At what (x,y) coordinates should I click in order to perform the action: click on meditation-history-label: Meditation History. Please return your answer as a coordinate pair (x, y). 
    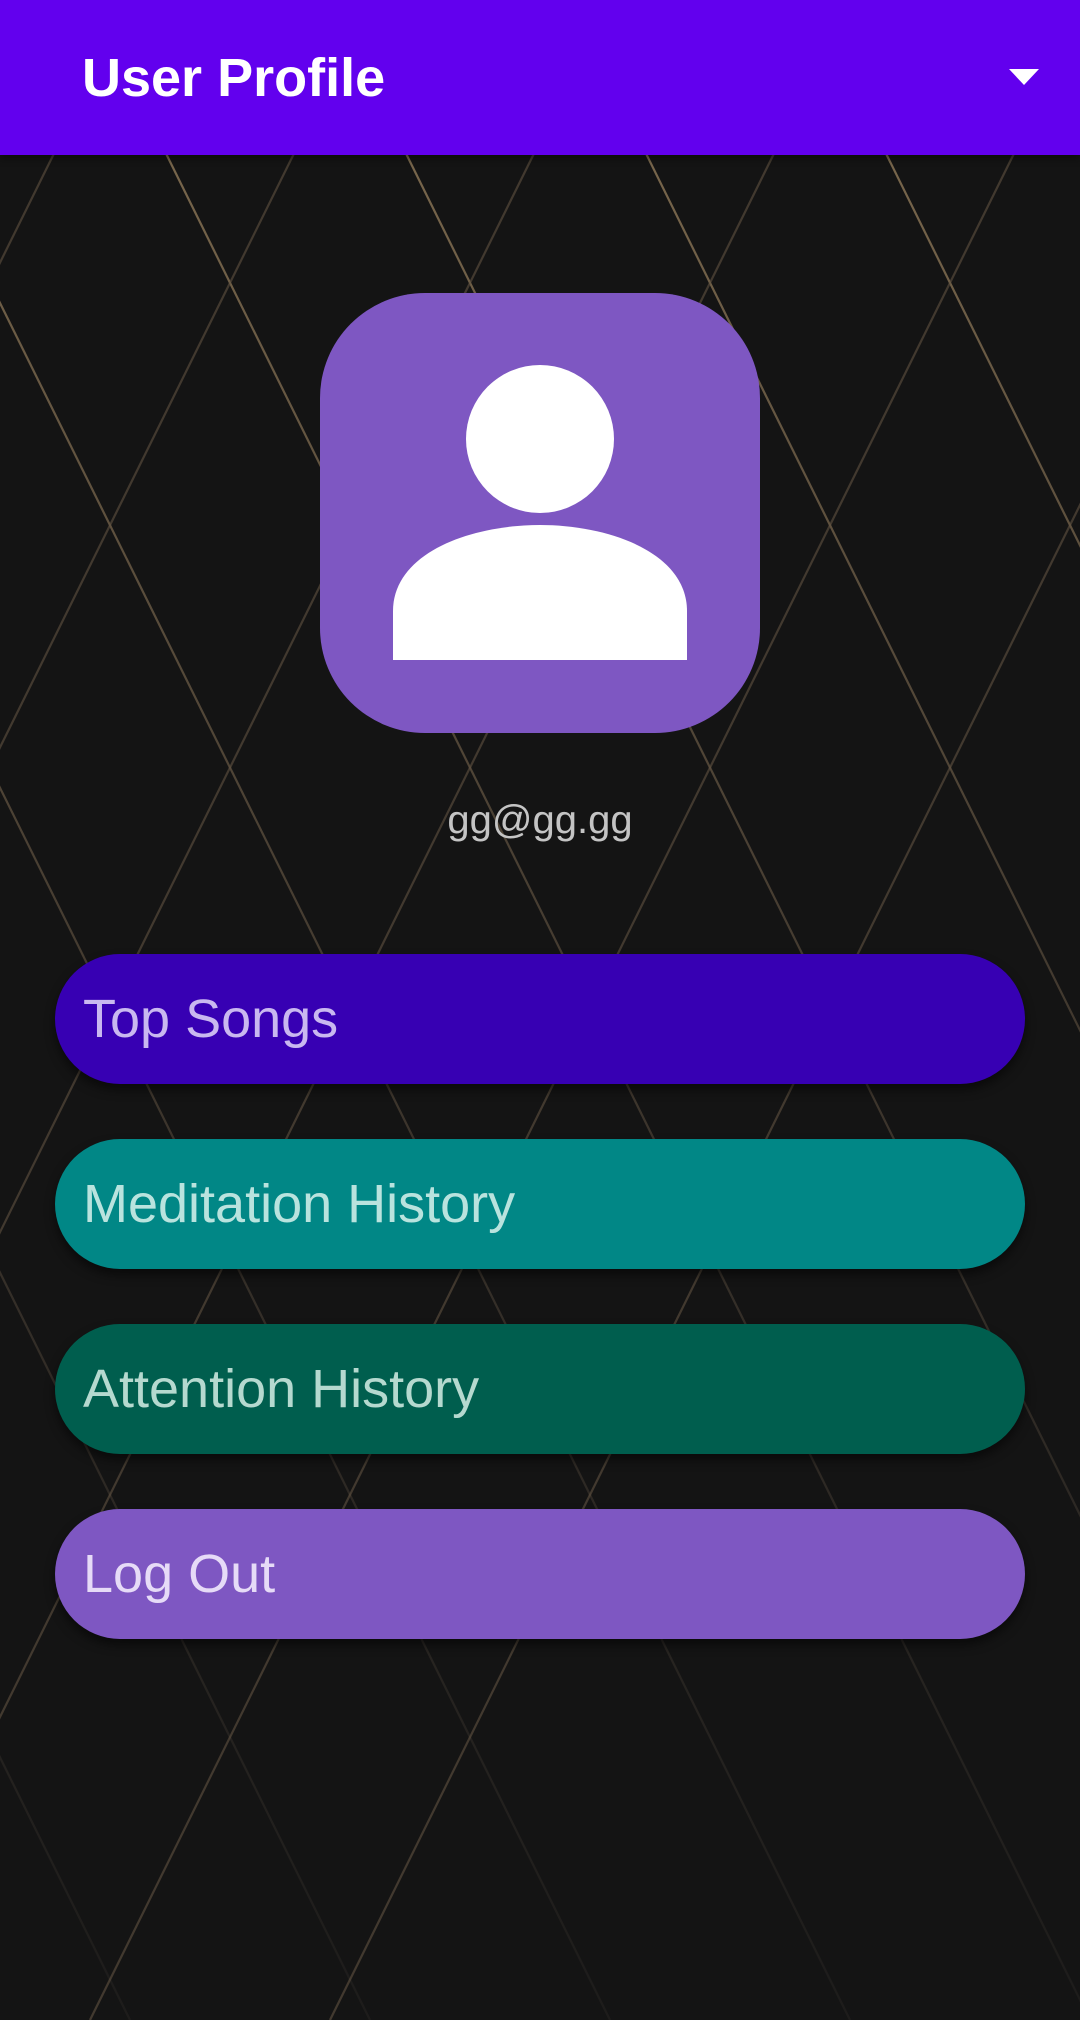
    Looking at the image, I should click on (299, 1204).